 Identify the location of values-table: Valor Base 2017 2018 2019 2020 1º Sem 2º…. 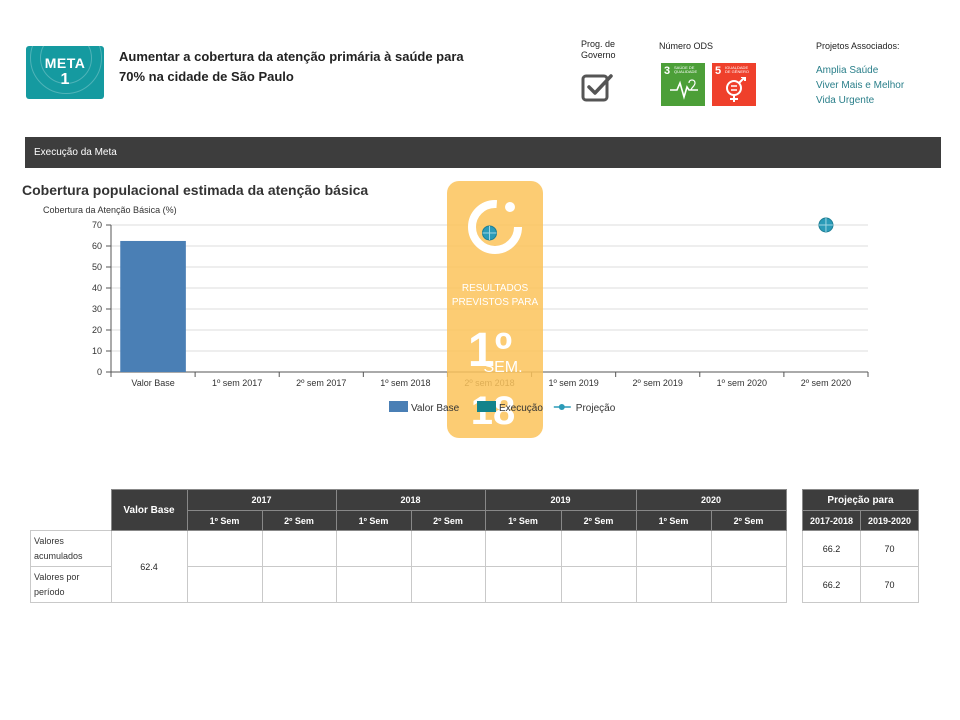
(408, 546).